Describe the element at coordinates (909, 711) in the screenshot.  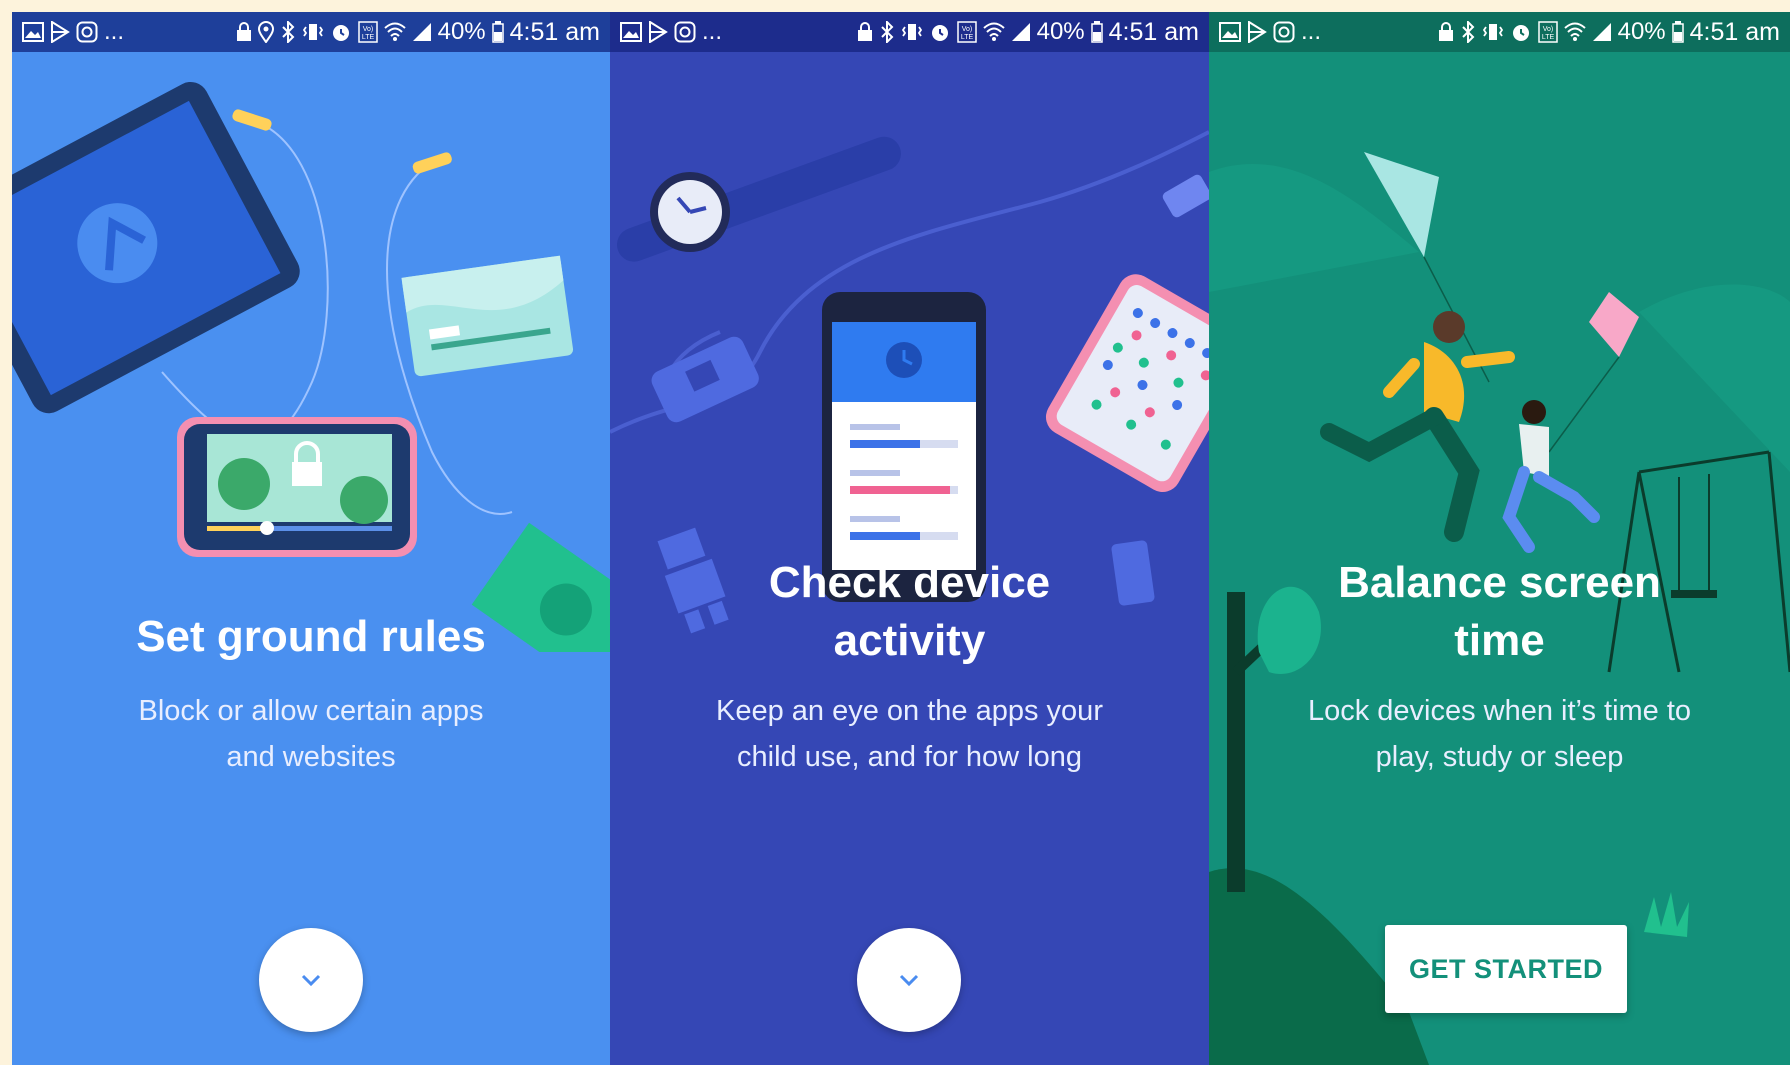
I see `screen-description-line-1: Keep an eye on the apps your` at that location.